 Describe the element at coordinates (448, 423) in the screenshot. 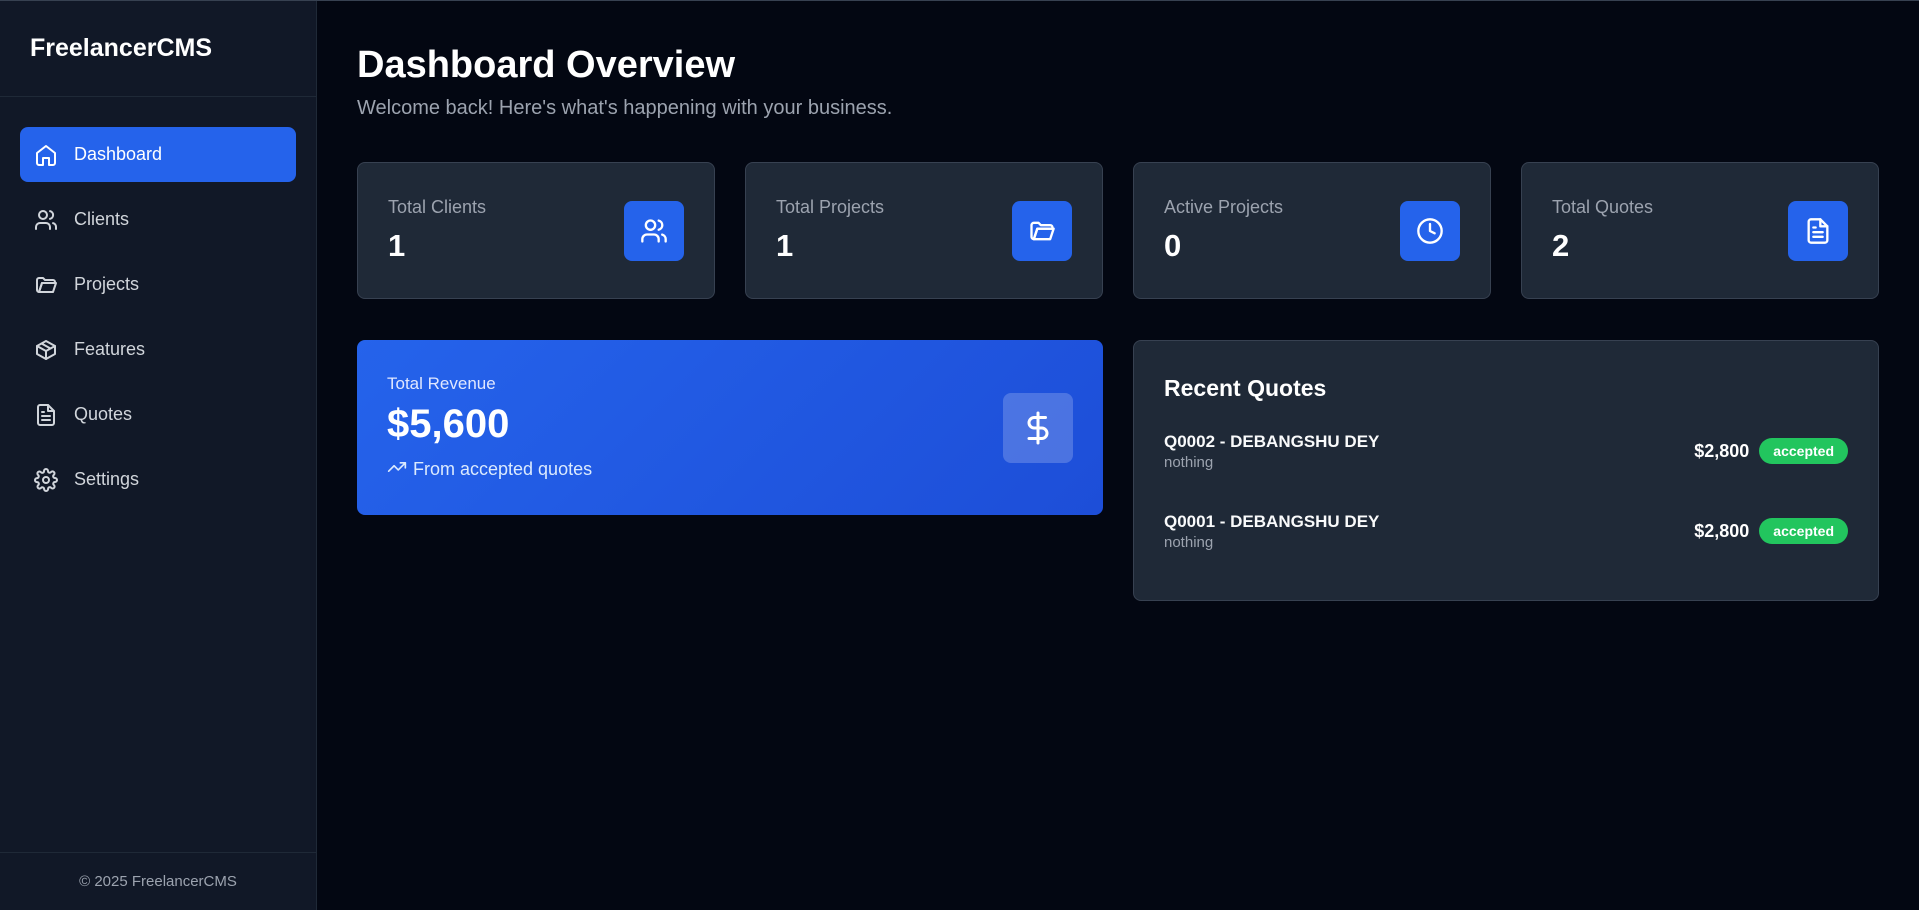

I see `revenue-value: $5,600` at that location.